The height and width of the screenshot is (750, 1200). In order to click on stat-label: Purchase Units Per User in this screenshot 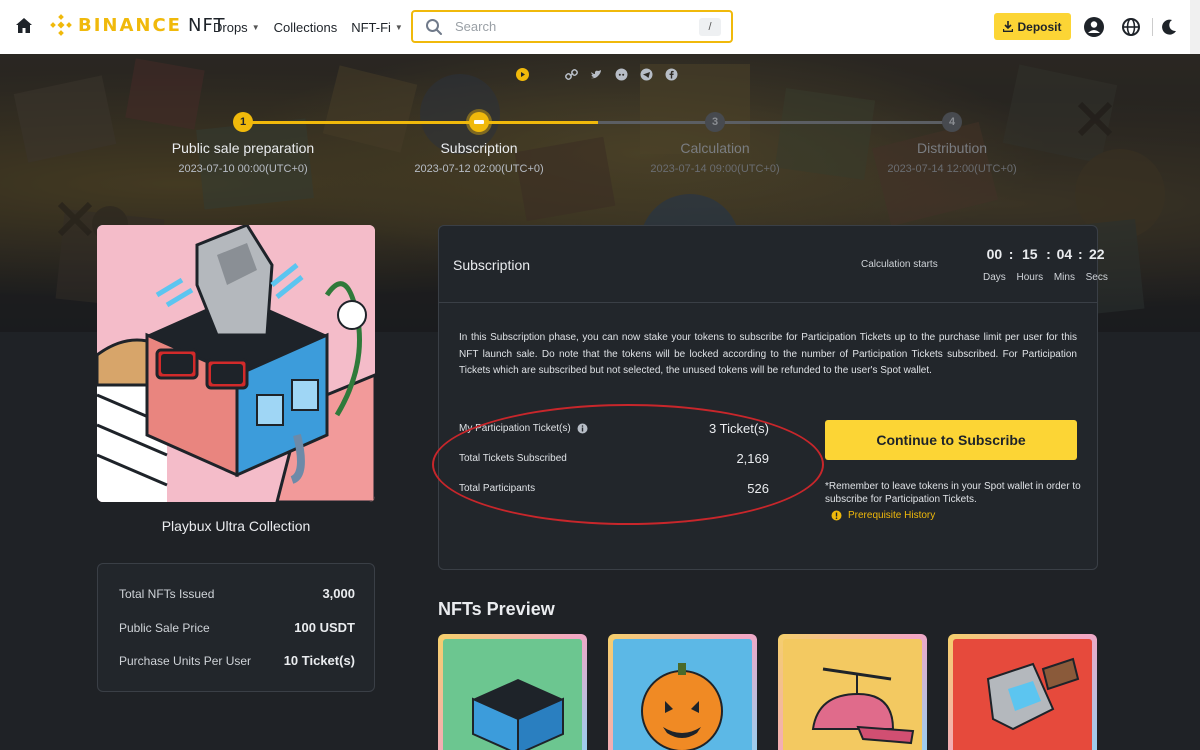, I will do `click(185, 660)`.